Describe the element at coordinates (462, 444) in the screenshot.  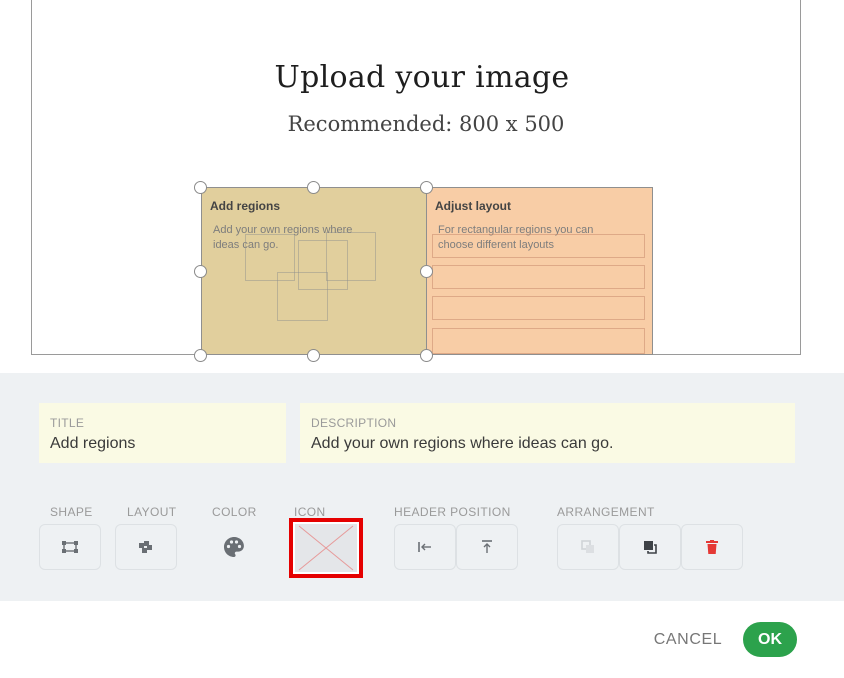
I see `description-field-value: Add your own regions where ideas can go.` at that location.